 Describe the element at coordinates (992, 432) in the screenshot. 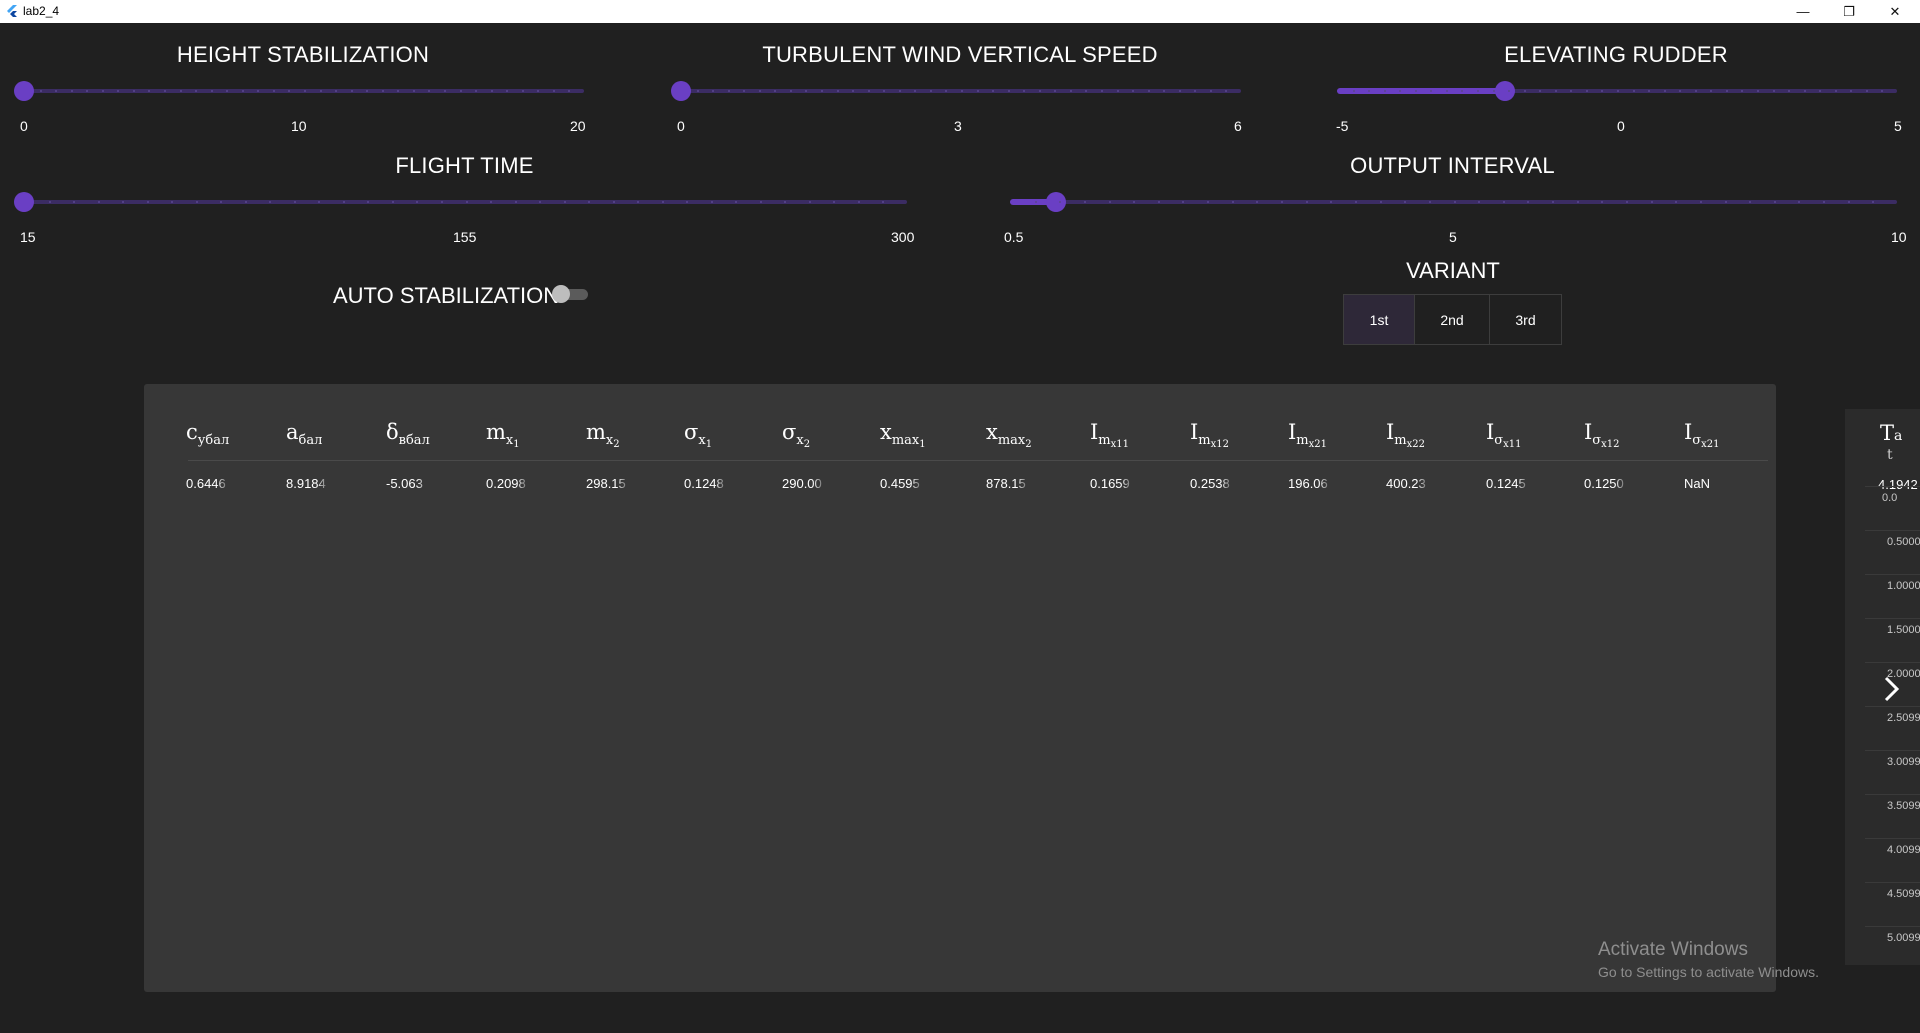

I see `column-header-symbol: x` at that location.